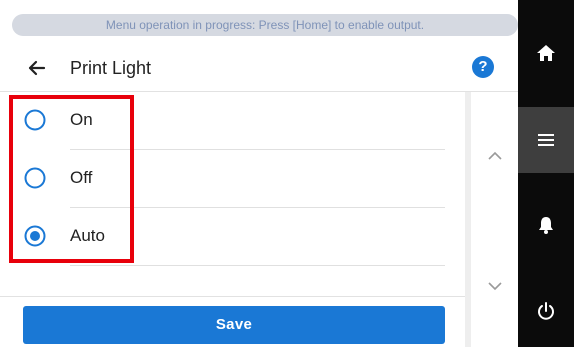 The image size is (574, 347). What do you see at coordinates (546, 173) in the screenshot?
I see `sidebar` at bounding box center [546, 173].